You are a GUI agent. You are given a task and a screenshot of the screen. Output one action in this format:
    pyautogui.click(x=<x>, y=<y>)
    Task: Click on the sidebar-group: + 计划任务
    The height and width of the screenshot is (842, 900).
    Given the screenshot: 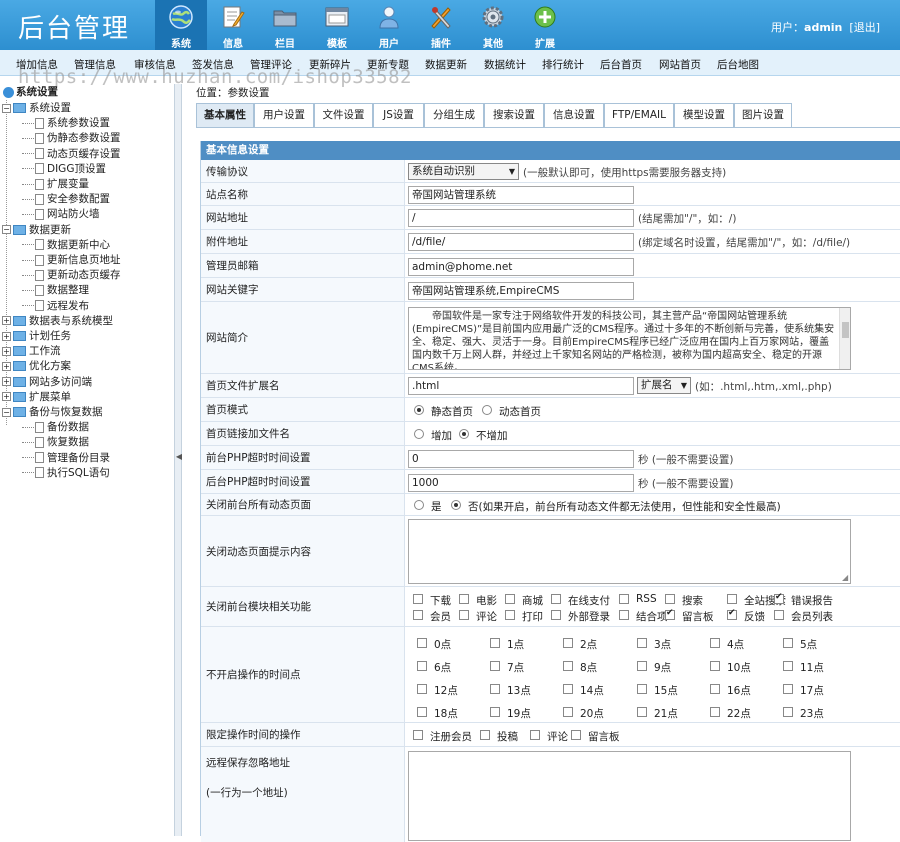 What is the action you would take?
    pyautogui.click(x=36, y=336)
    